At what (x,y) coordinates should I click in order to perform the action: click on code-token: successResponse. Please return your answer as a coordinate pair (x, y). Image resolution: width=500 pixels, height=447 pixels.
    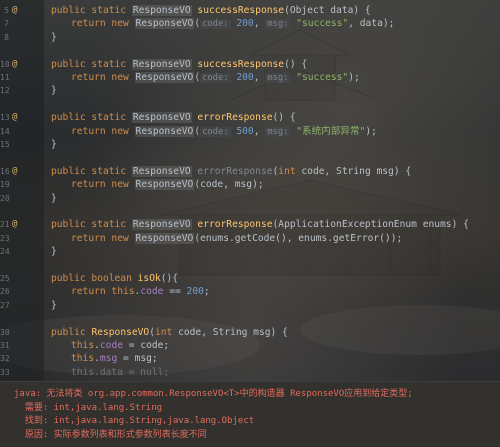
    Looking at the image, I should click on (241, 64).